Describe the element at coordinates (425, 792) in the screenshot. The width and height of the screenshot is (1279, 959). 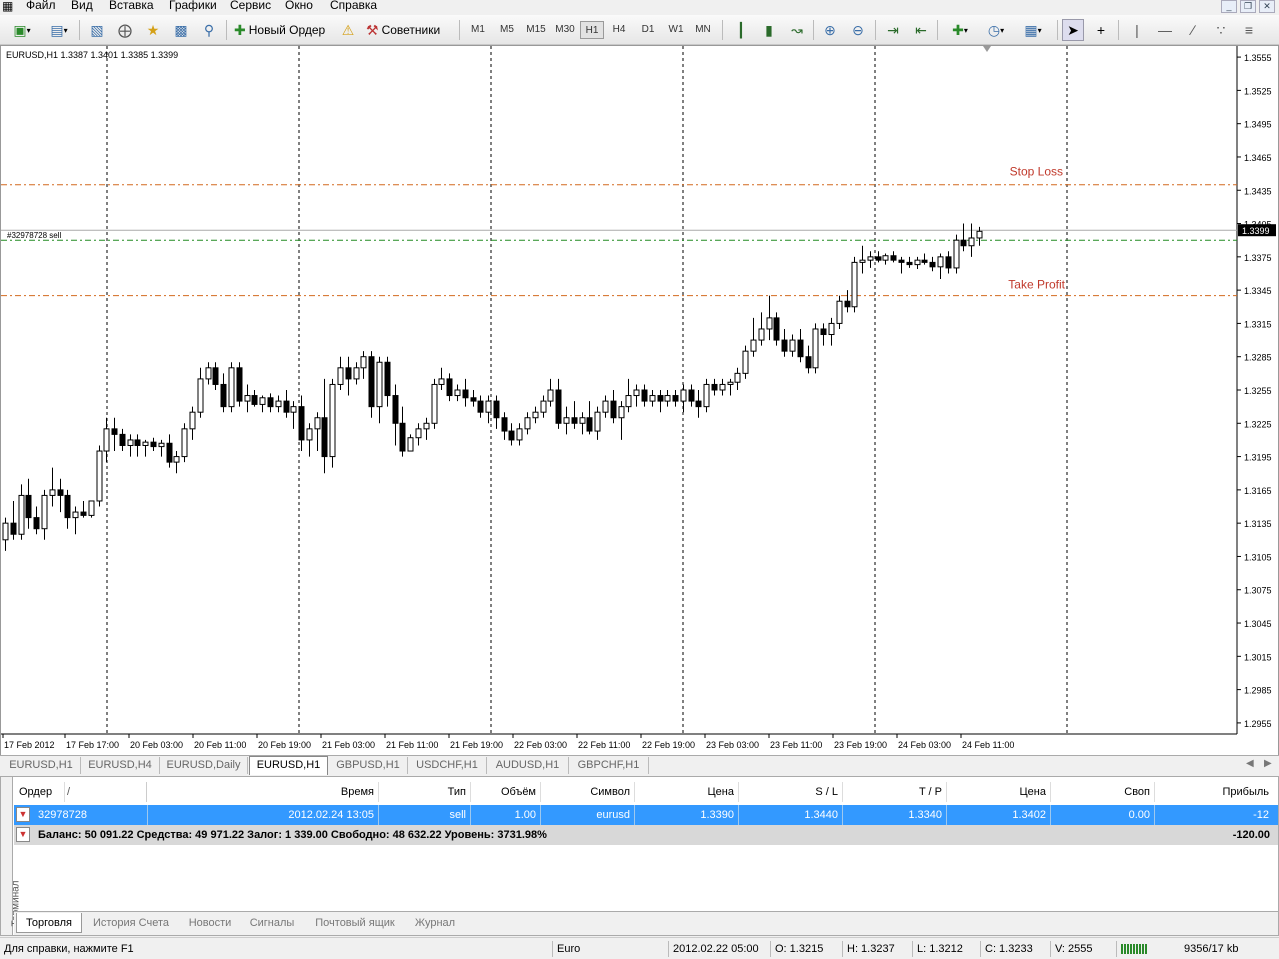
I see `col-type: Тип` at that location.